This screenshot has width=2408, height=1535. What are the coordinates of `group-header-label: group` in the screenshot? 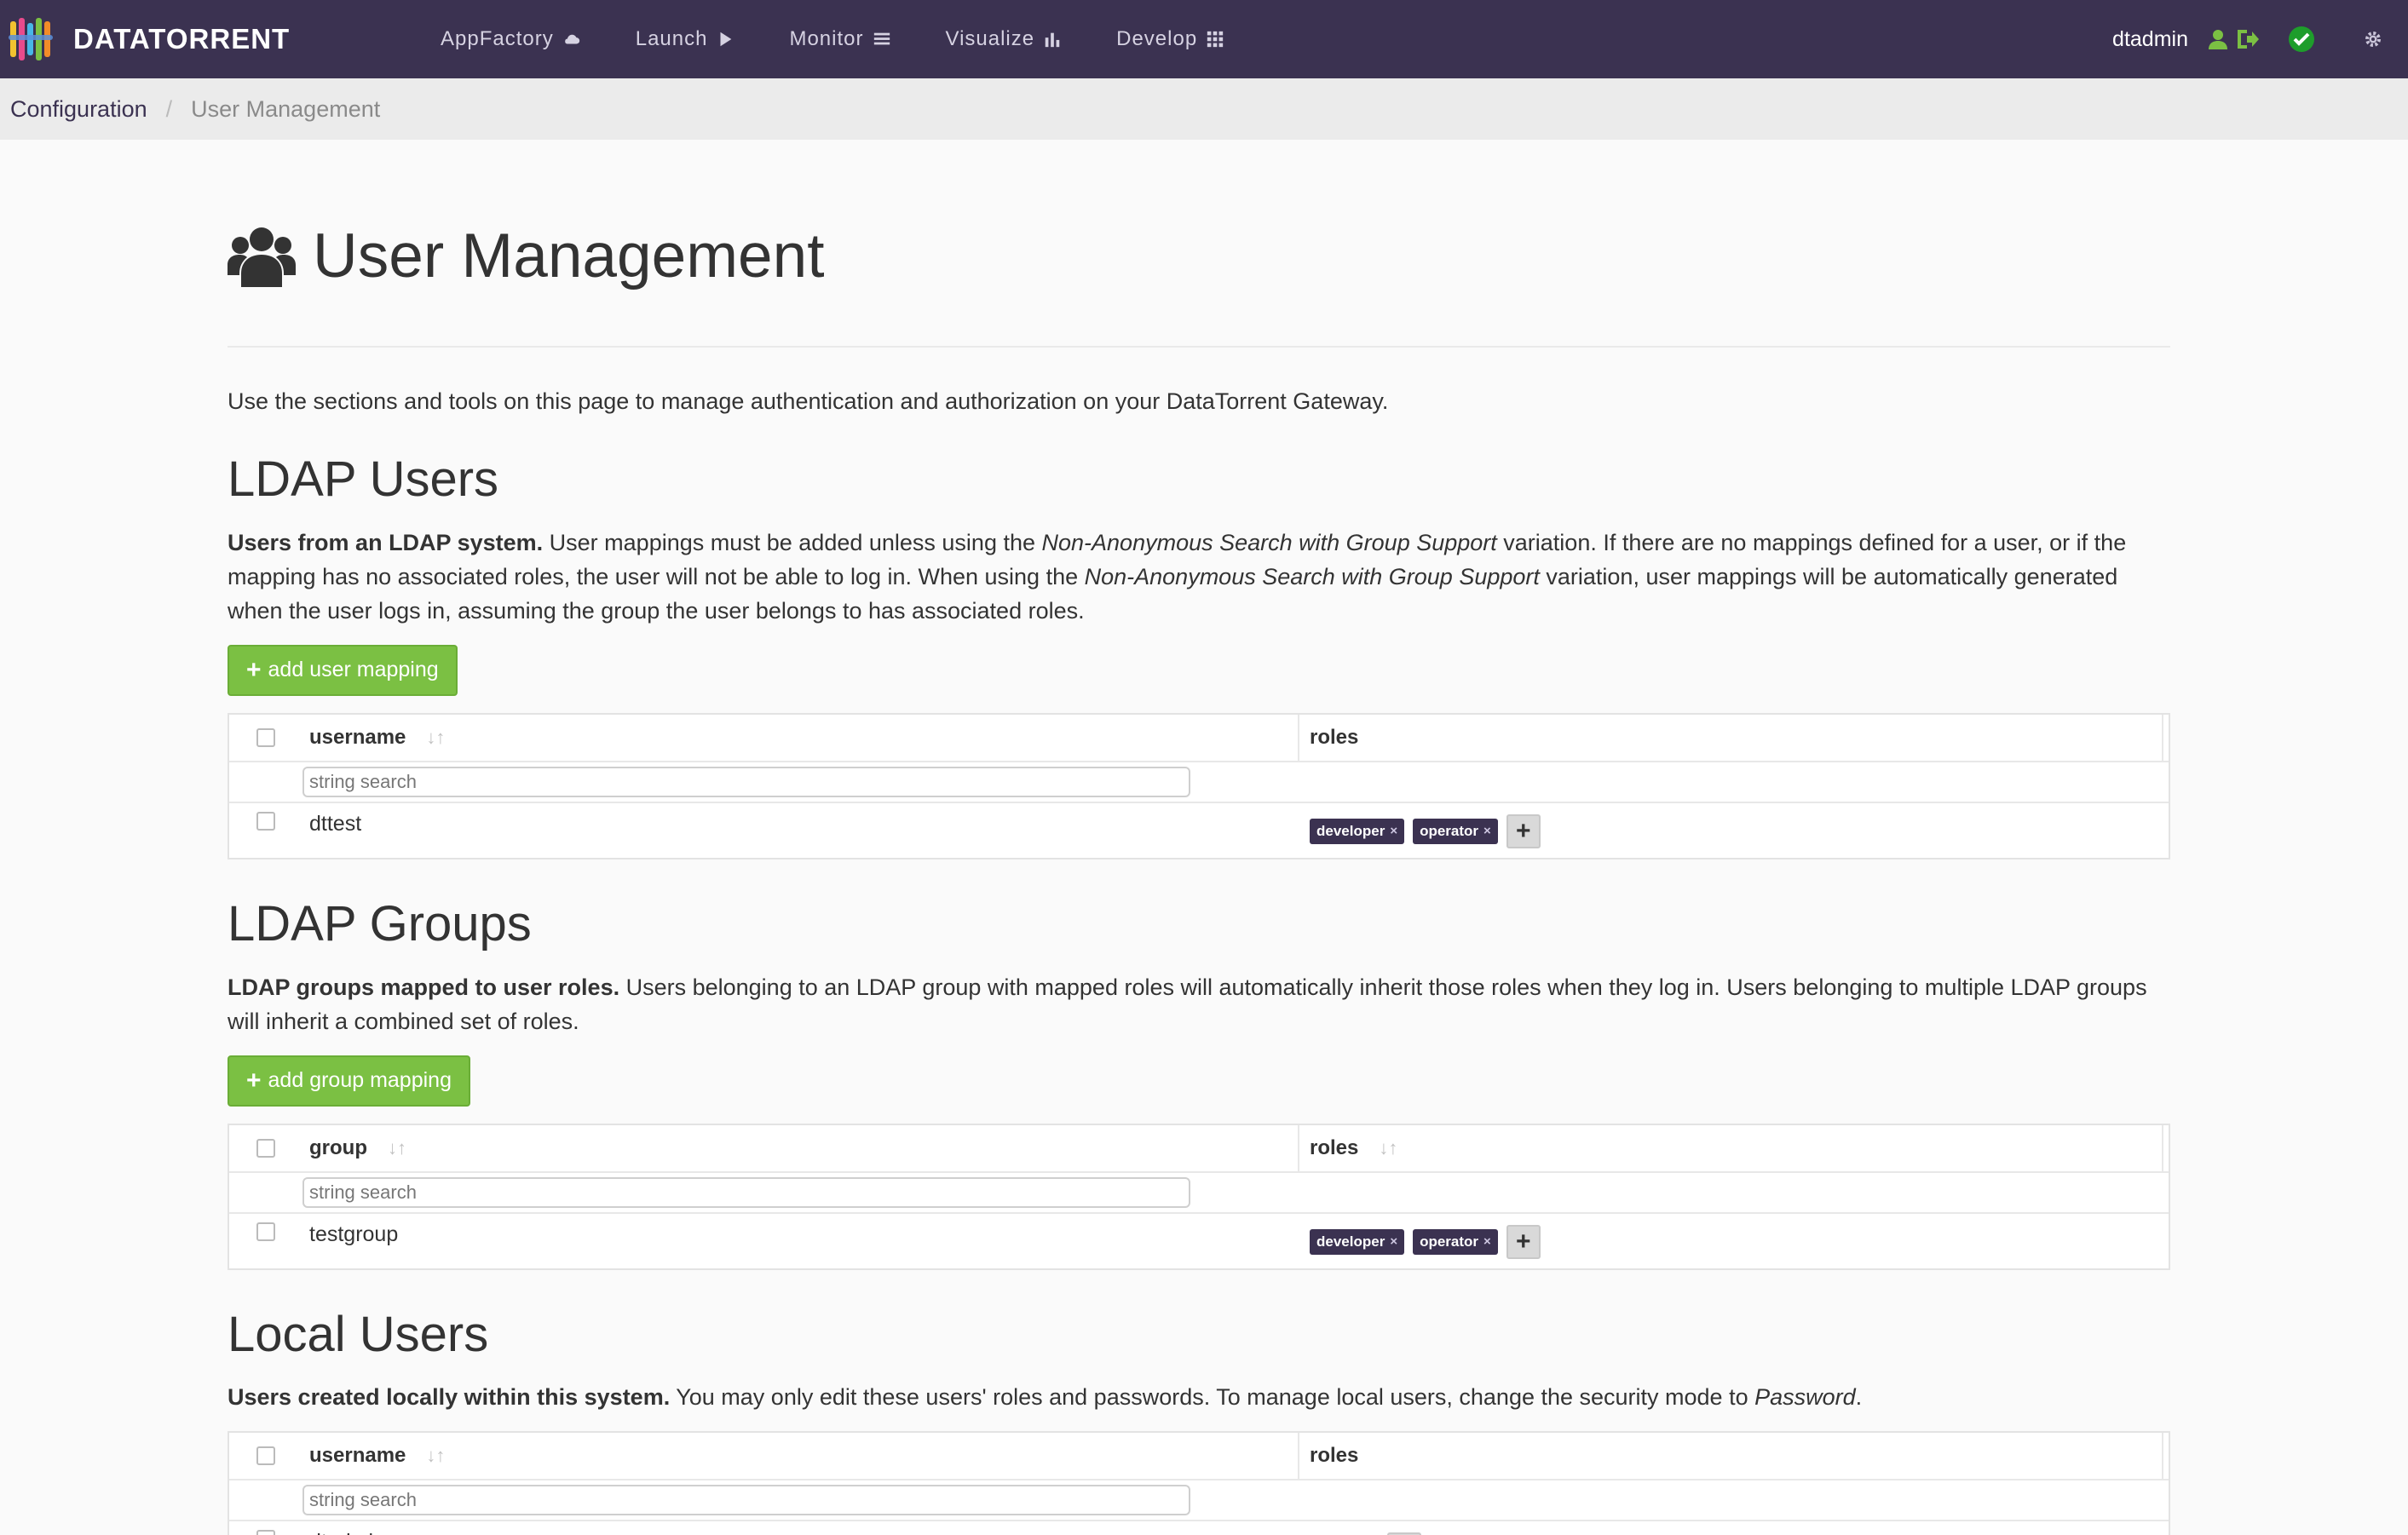 It's located at (338, 1147).